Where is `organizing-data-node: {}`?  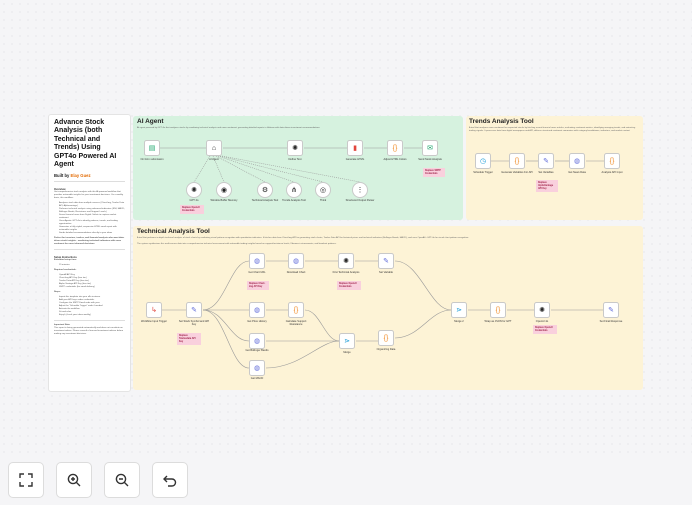 organizing-data-node: {} is located at coordinates (386, 338).